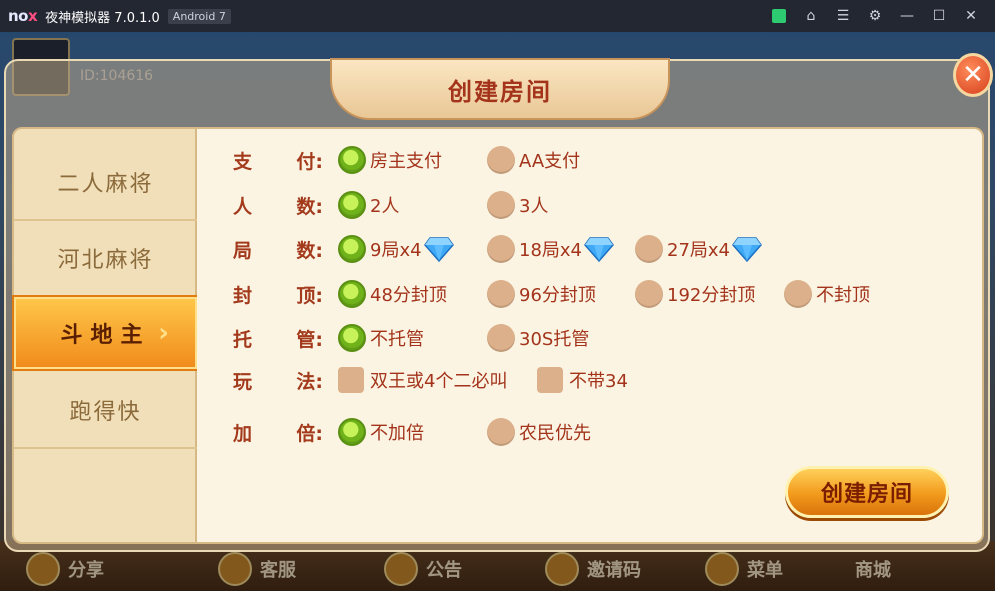 The height and width of the screenshot is (591, 995). Describe the element at coordinates (406, 161) in the screenshot. I see `option-label: 房主支付` at that location.